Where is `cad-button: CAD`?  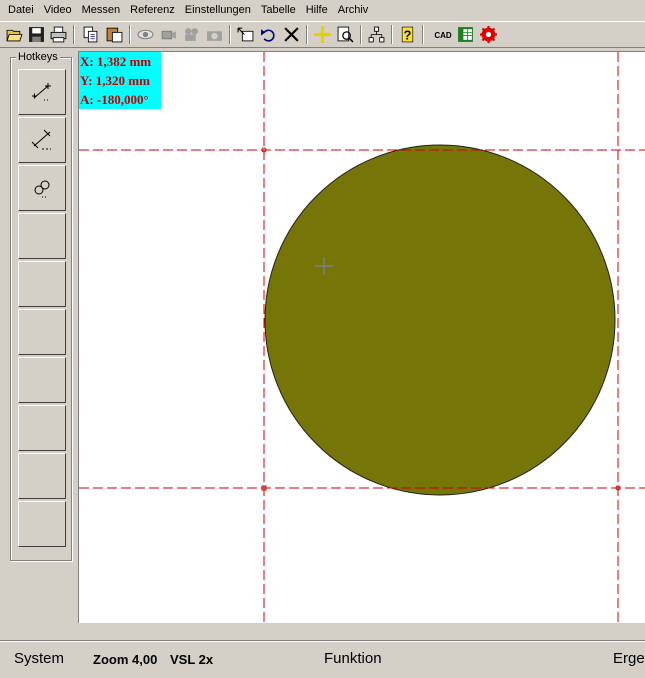
cad-button: CAD is located at coordinates (442, 34).